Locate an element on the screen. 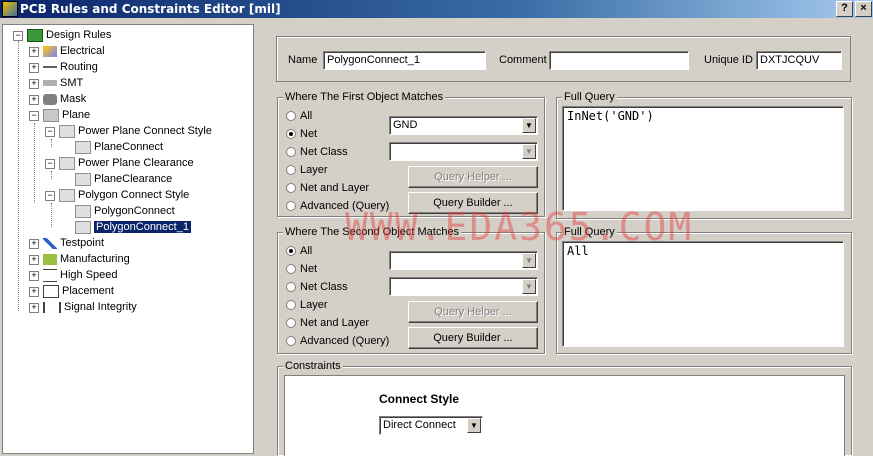 This screenshot has width=873, height=456. unique-id-label: Unique ID is located at coordinates (728, 60).